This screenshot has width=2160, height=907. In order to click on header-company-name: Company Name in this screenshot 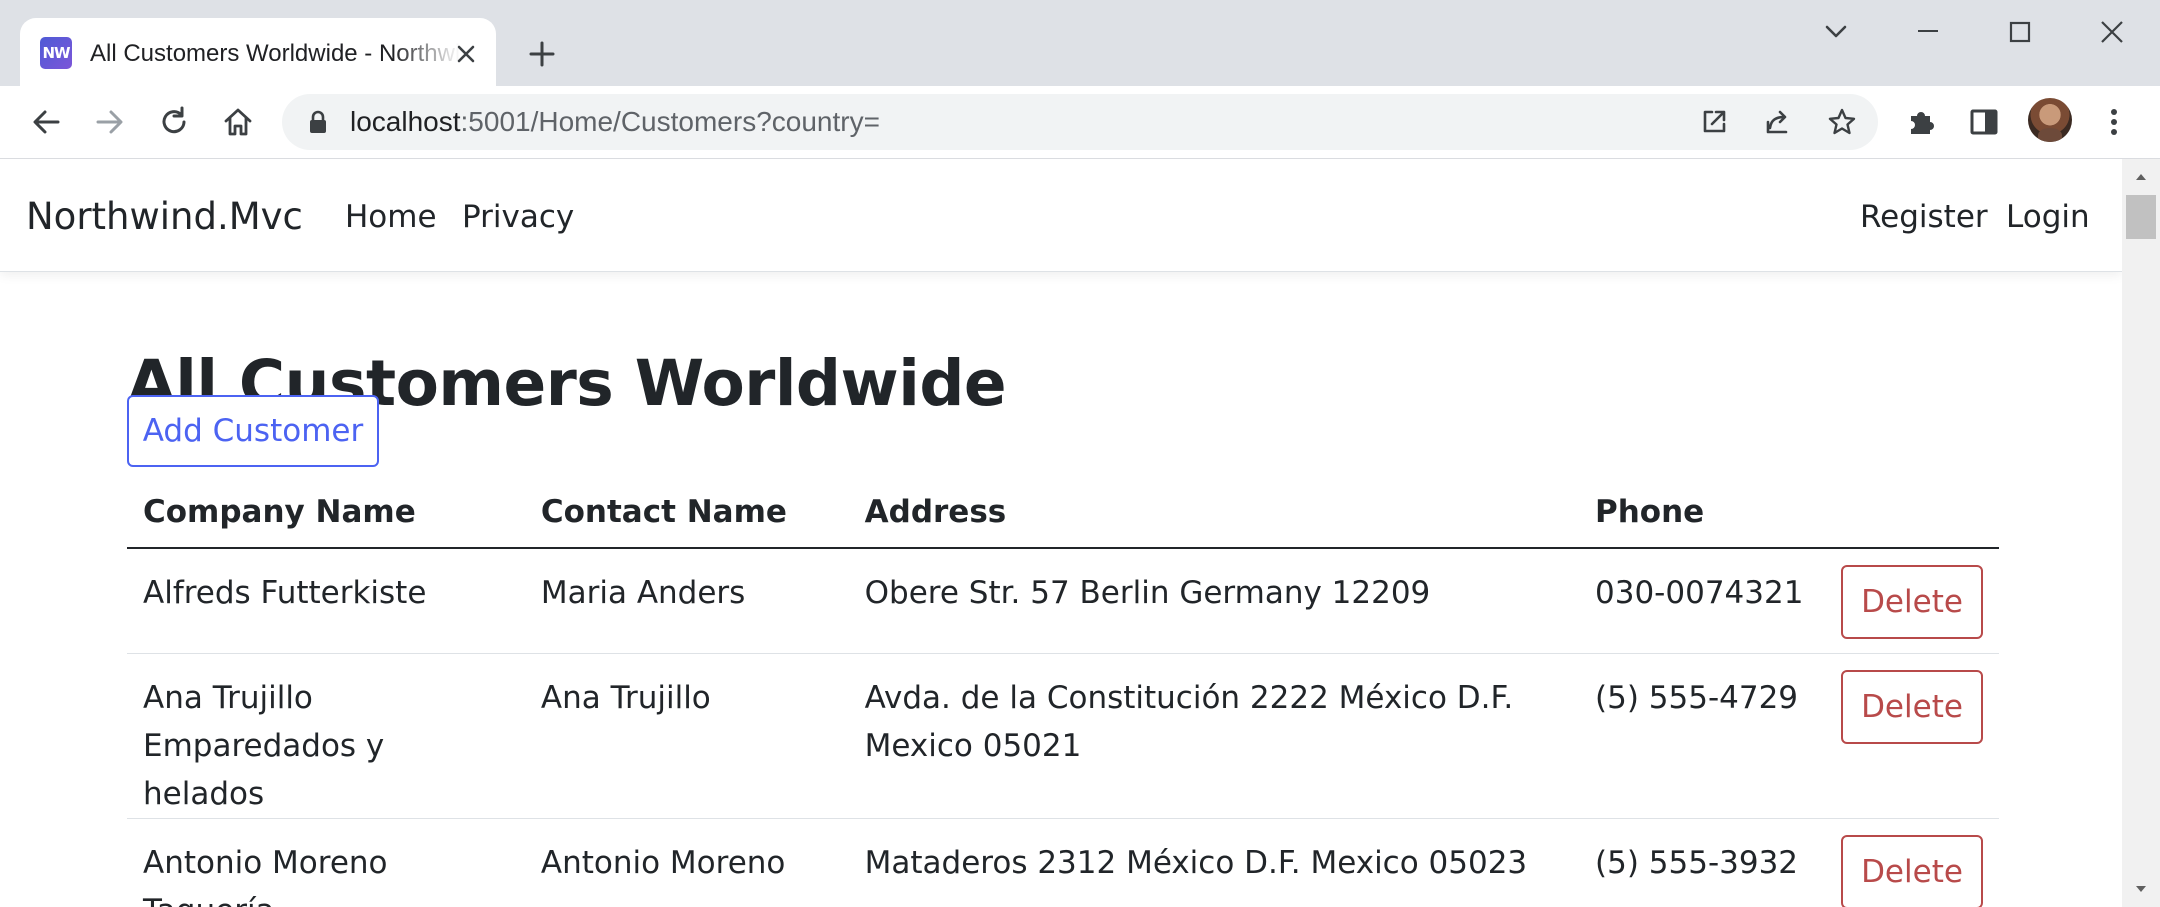, I will do `click(326, 513)`.